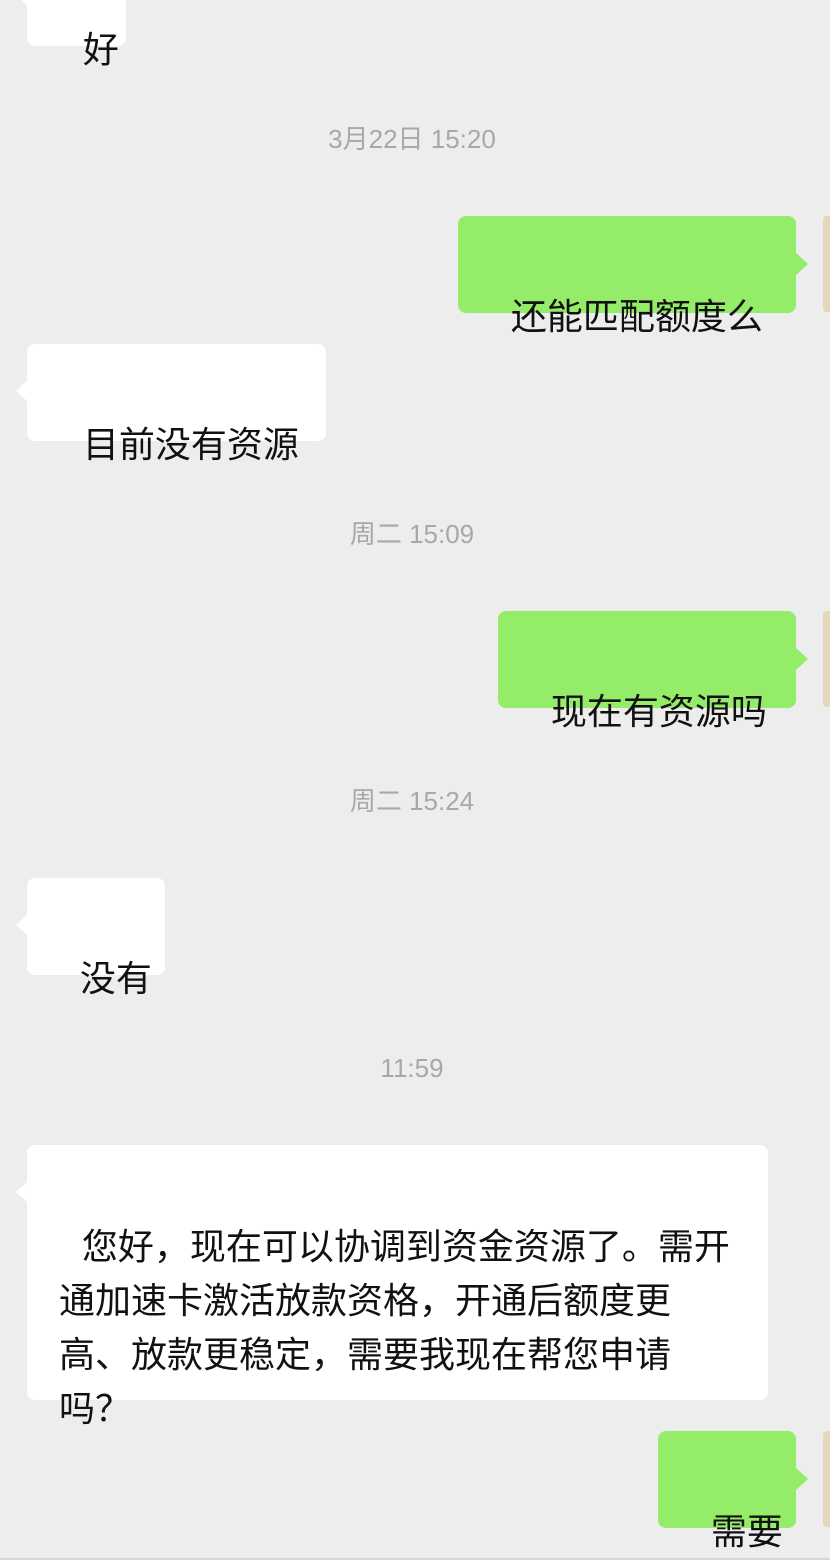  What do you see at coordinates (171, 405) in the screenshot?
I see `message-bubble-incoming: 目前没有资源` at bounding box center [171, 405].